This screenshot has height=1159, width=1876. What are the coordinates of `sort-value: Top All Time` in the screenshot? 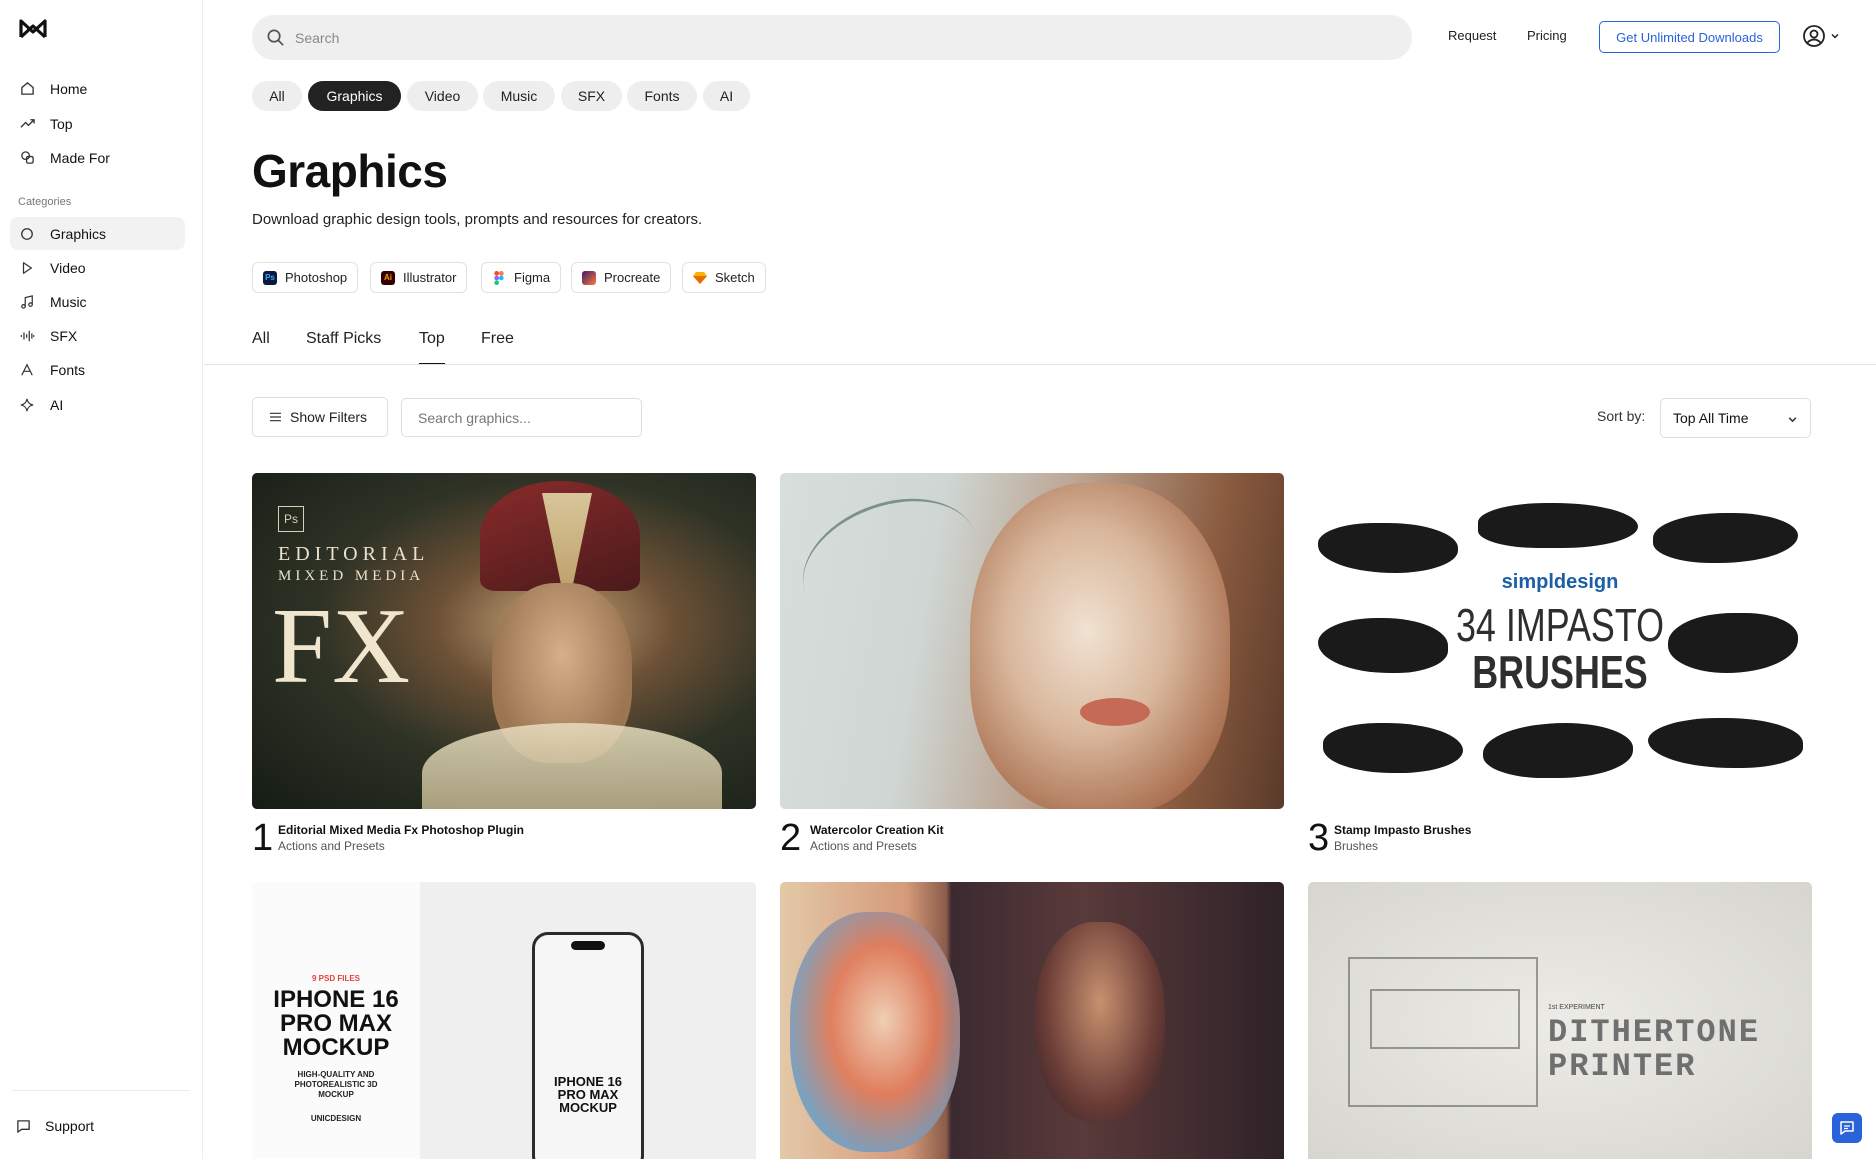 It's located at (1711, 418).